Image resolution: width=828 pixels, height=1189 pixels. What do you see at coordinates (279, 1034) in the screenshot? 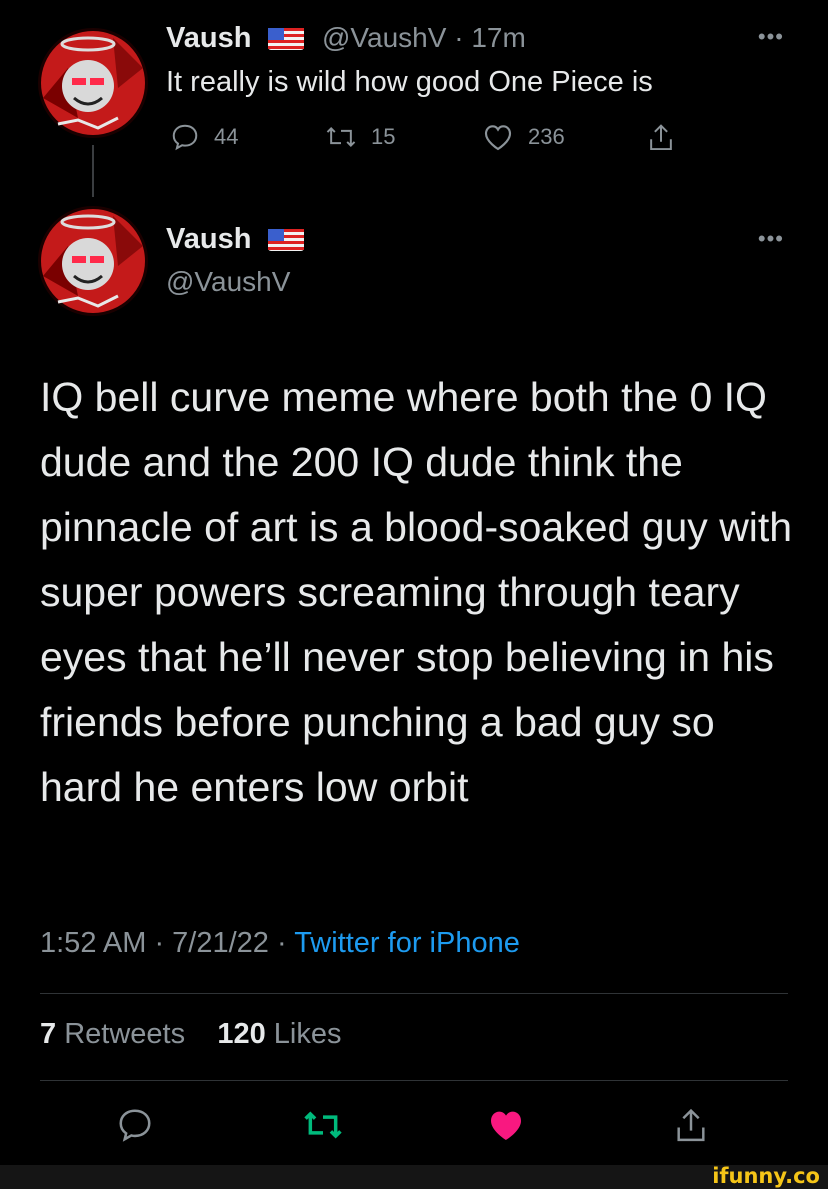
I see `likes-stat: 120 Likes` at bounding box center [279, 1034].